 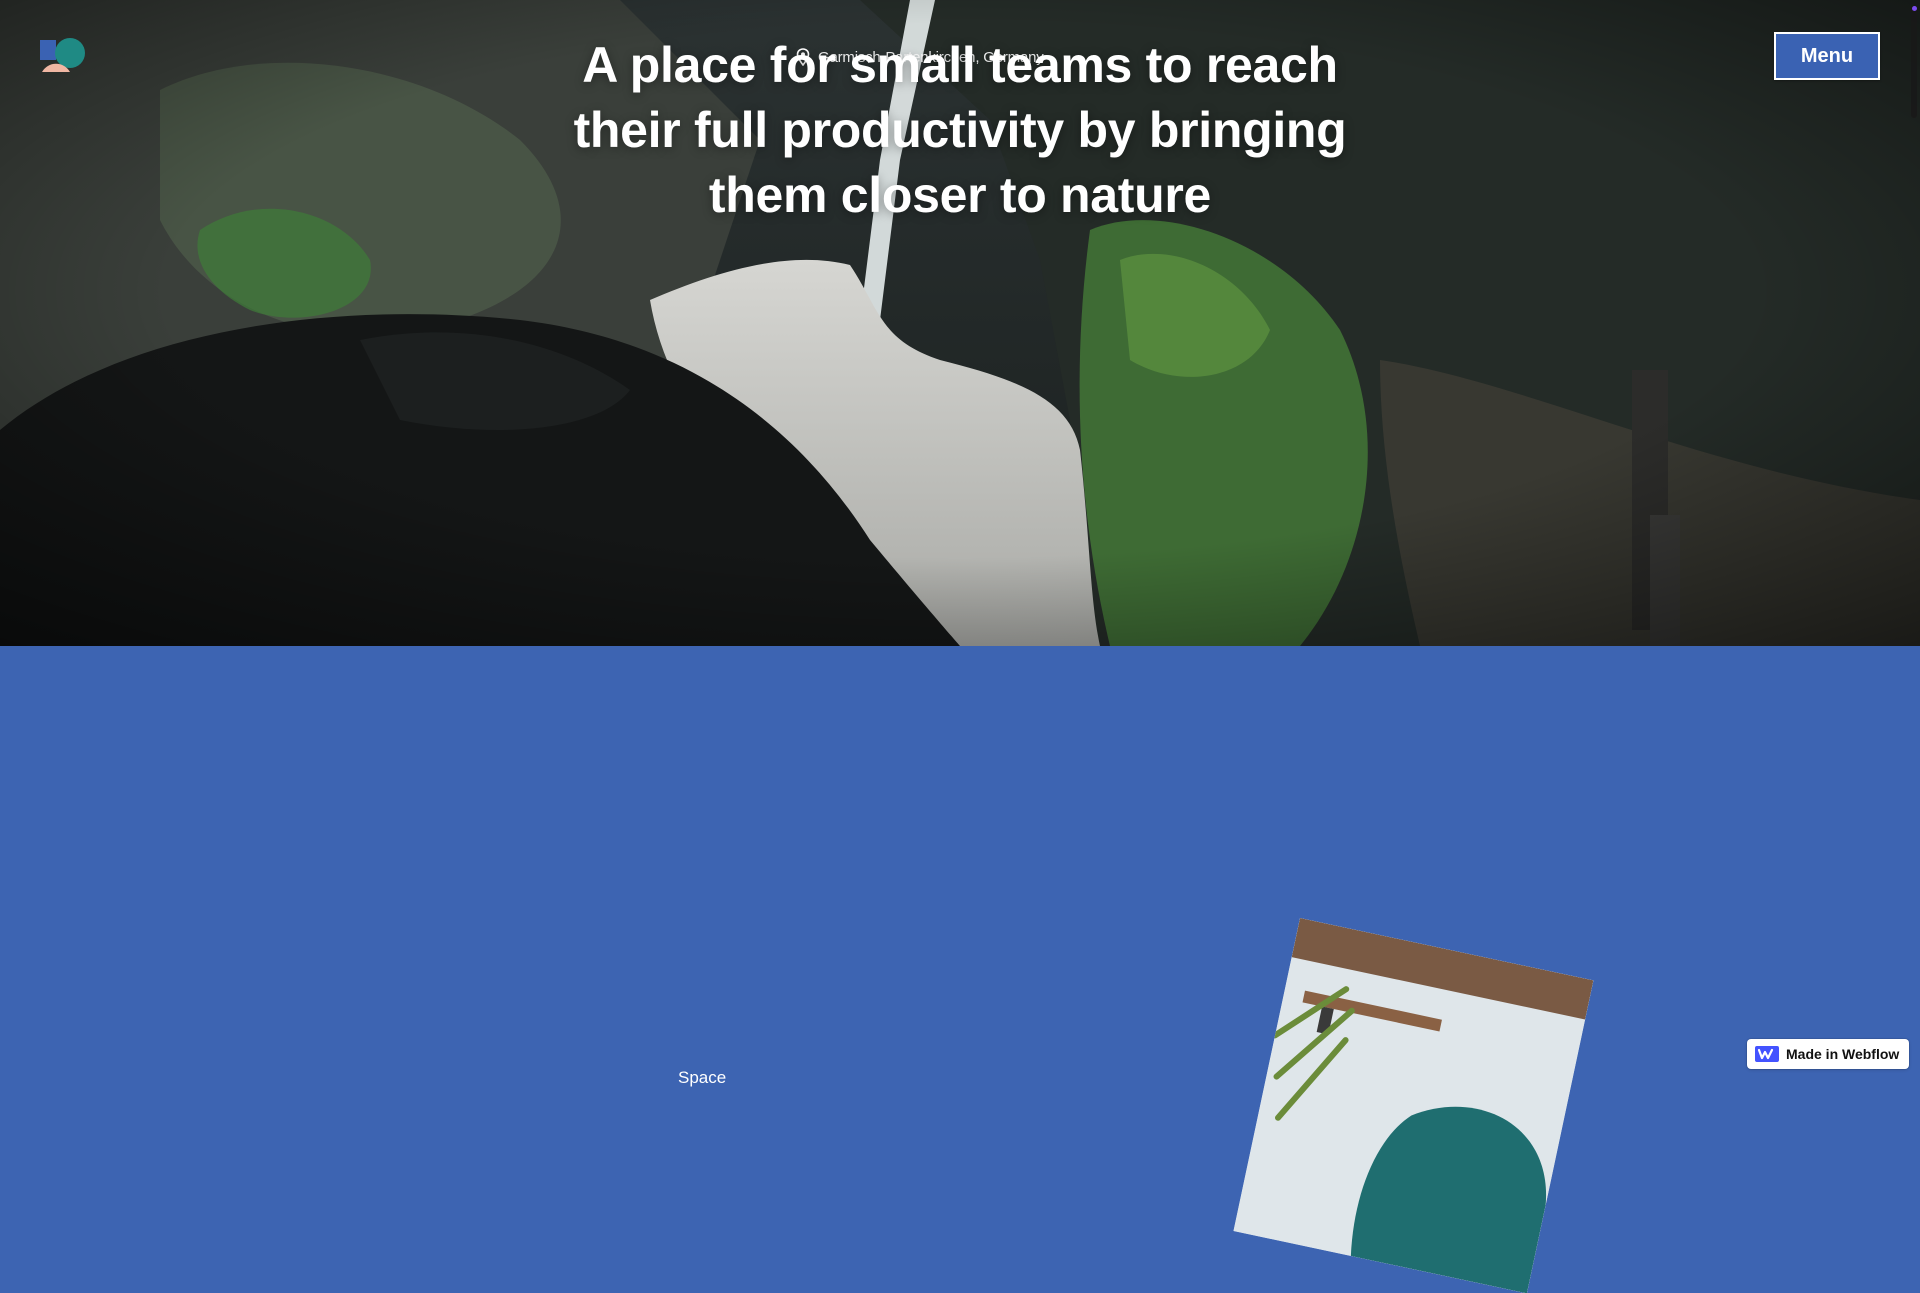 I want to click on room-photo-image, so click(x=1413, y=1105).